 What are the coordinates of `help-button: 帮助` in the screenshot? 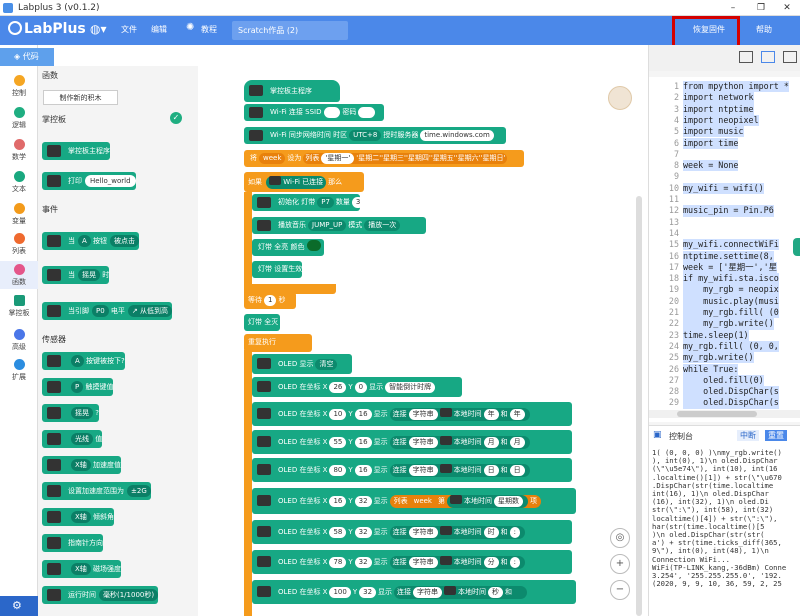 It's located at (764, 29).